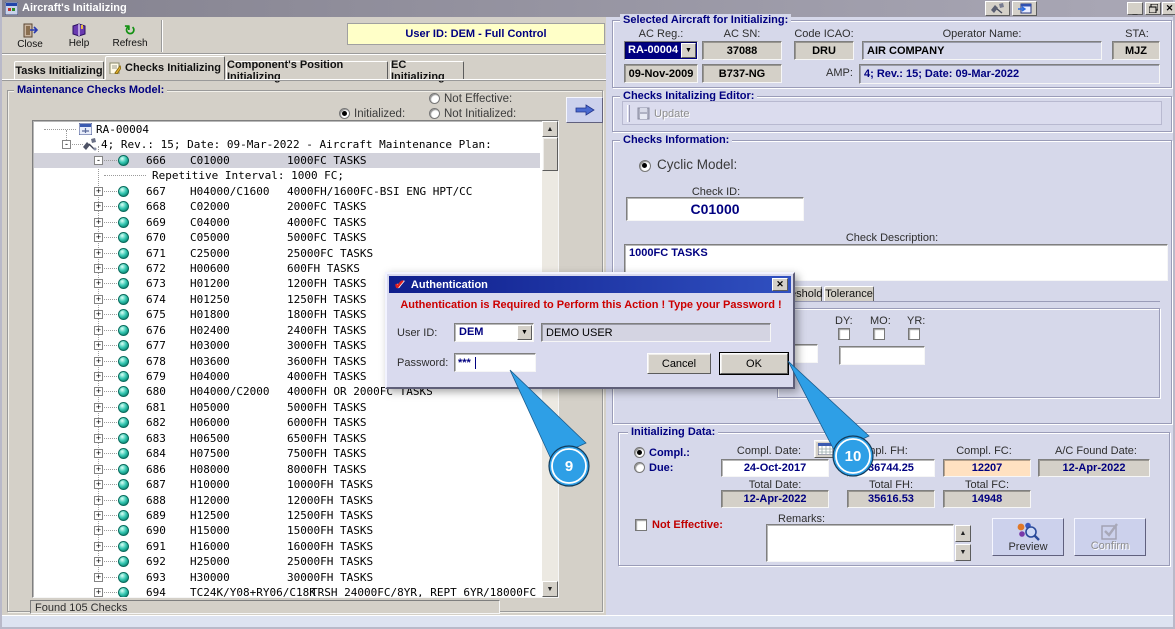  Describe the element at coordinates (715, 209) in the screenshot. I see `check-id-field: C01000` at that location.